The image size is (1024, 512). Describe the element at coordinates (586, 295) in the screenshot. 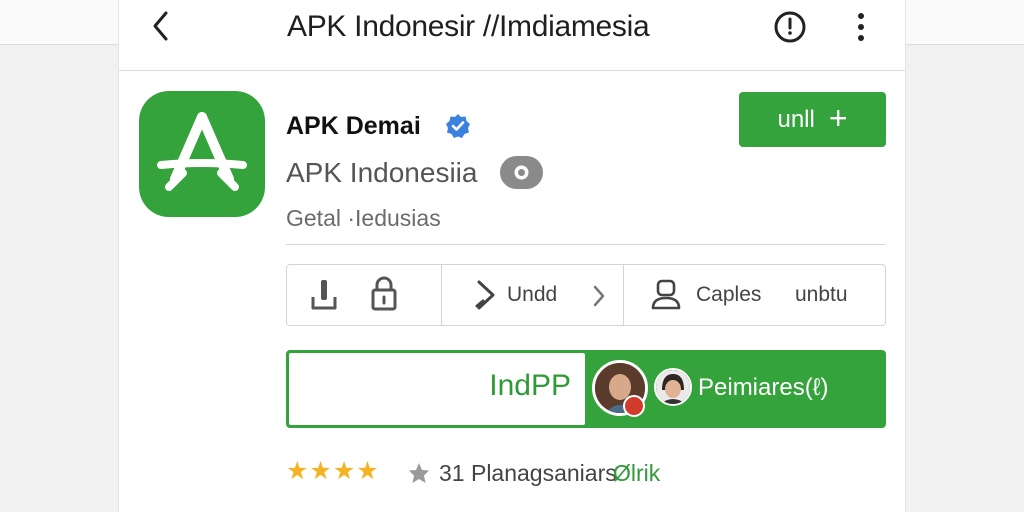

I see `action-row: Undd Caples unbtu` at that location.